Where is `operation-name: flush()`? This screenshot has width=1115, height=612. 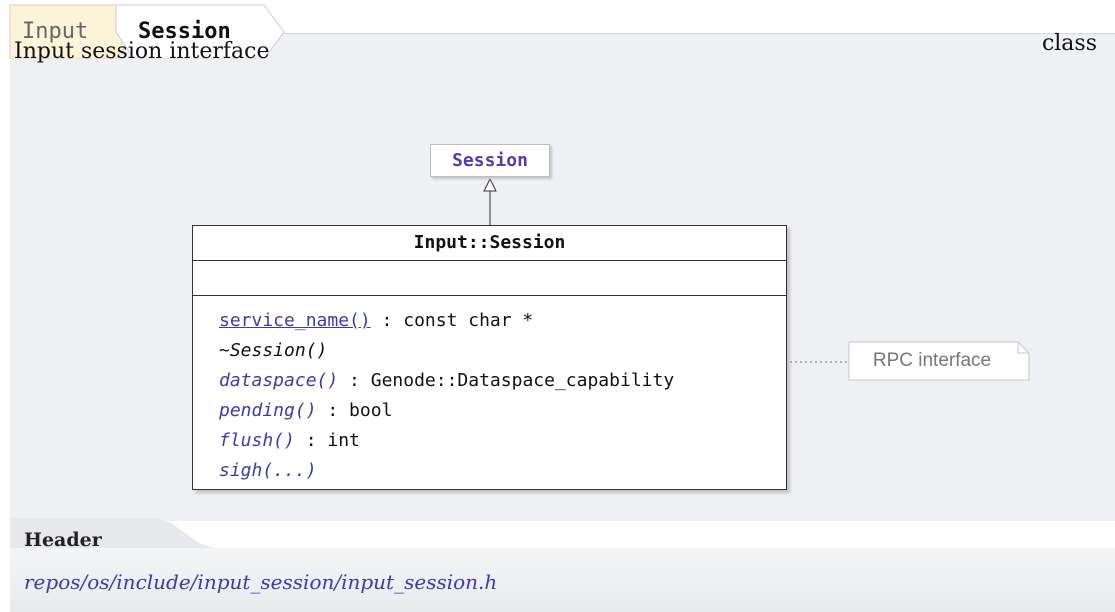
operation-name: flush() is located at coordinates (257, 440).